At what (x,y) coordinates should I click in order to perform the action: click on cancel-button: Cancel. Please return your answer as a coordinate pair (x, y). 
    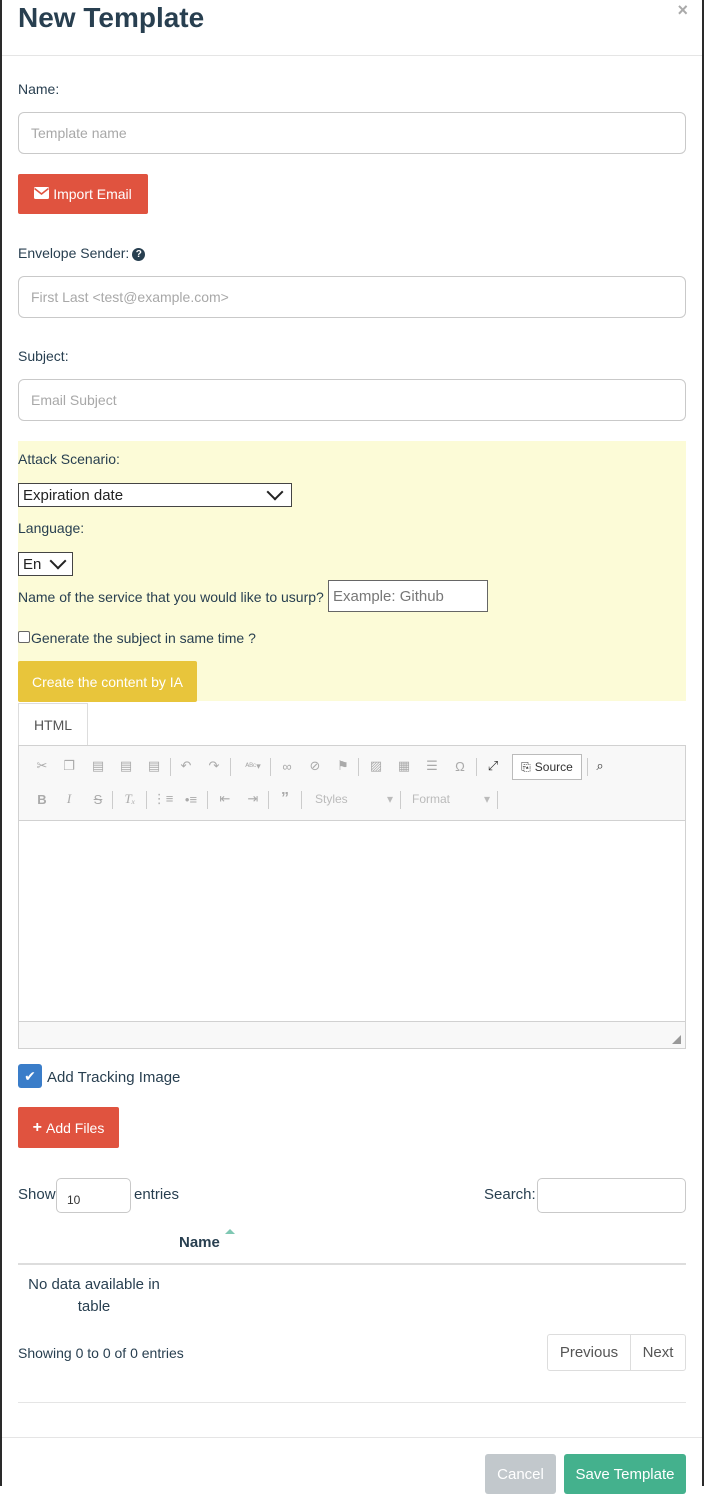
    Looking at the image, I should click on (520, 1474).